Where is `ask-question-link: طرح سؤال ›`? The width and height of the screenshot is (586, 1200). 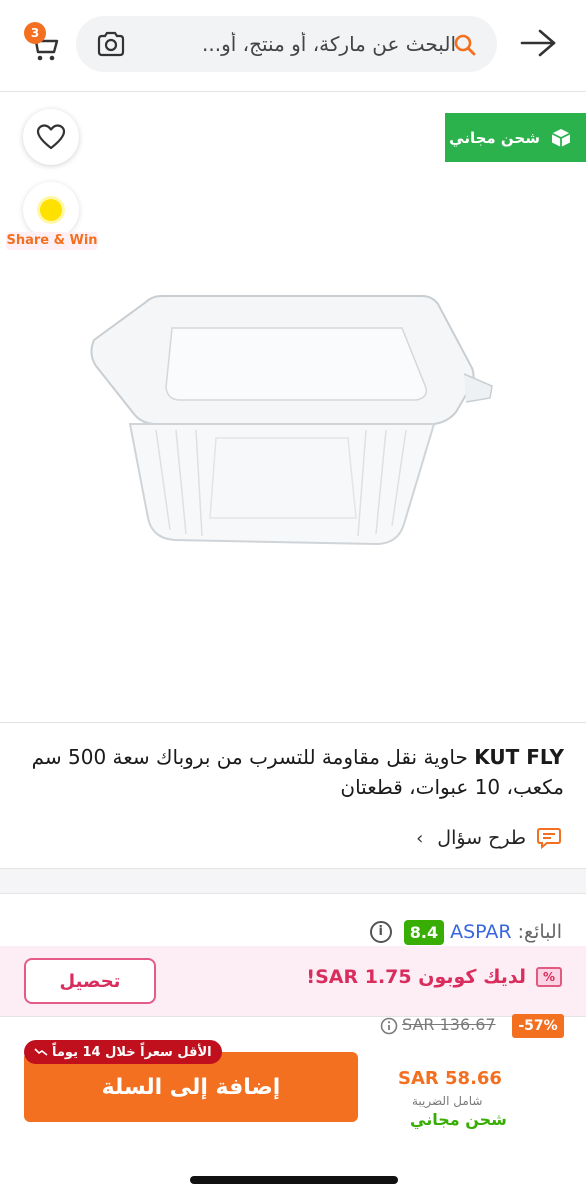
ask-question-link: طرح سؤال › is located at coordinates (489, 838).